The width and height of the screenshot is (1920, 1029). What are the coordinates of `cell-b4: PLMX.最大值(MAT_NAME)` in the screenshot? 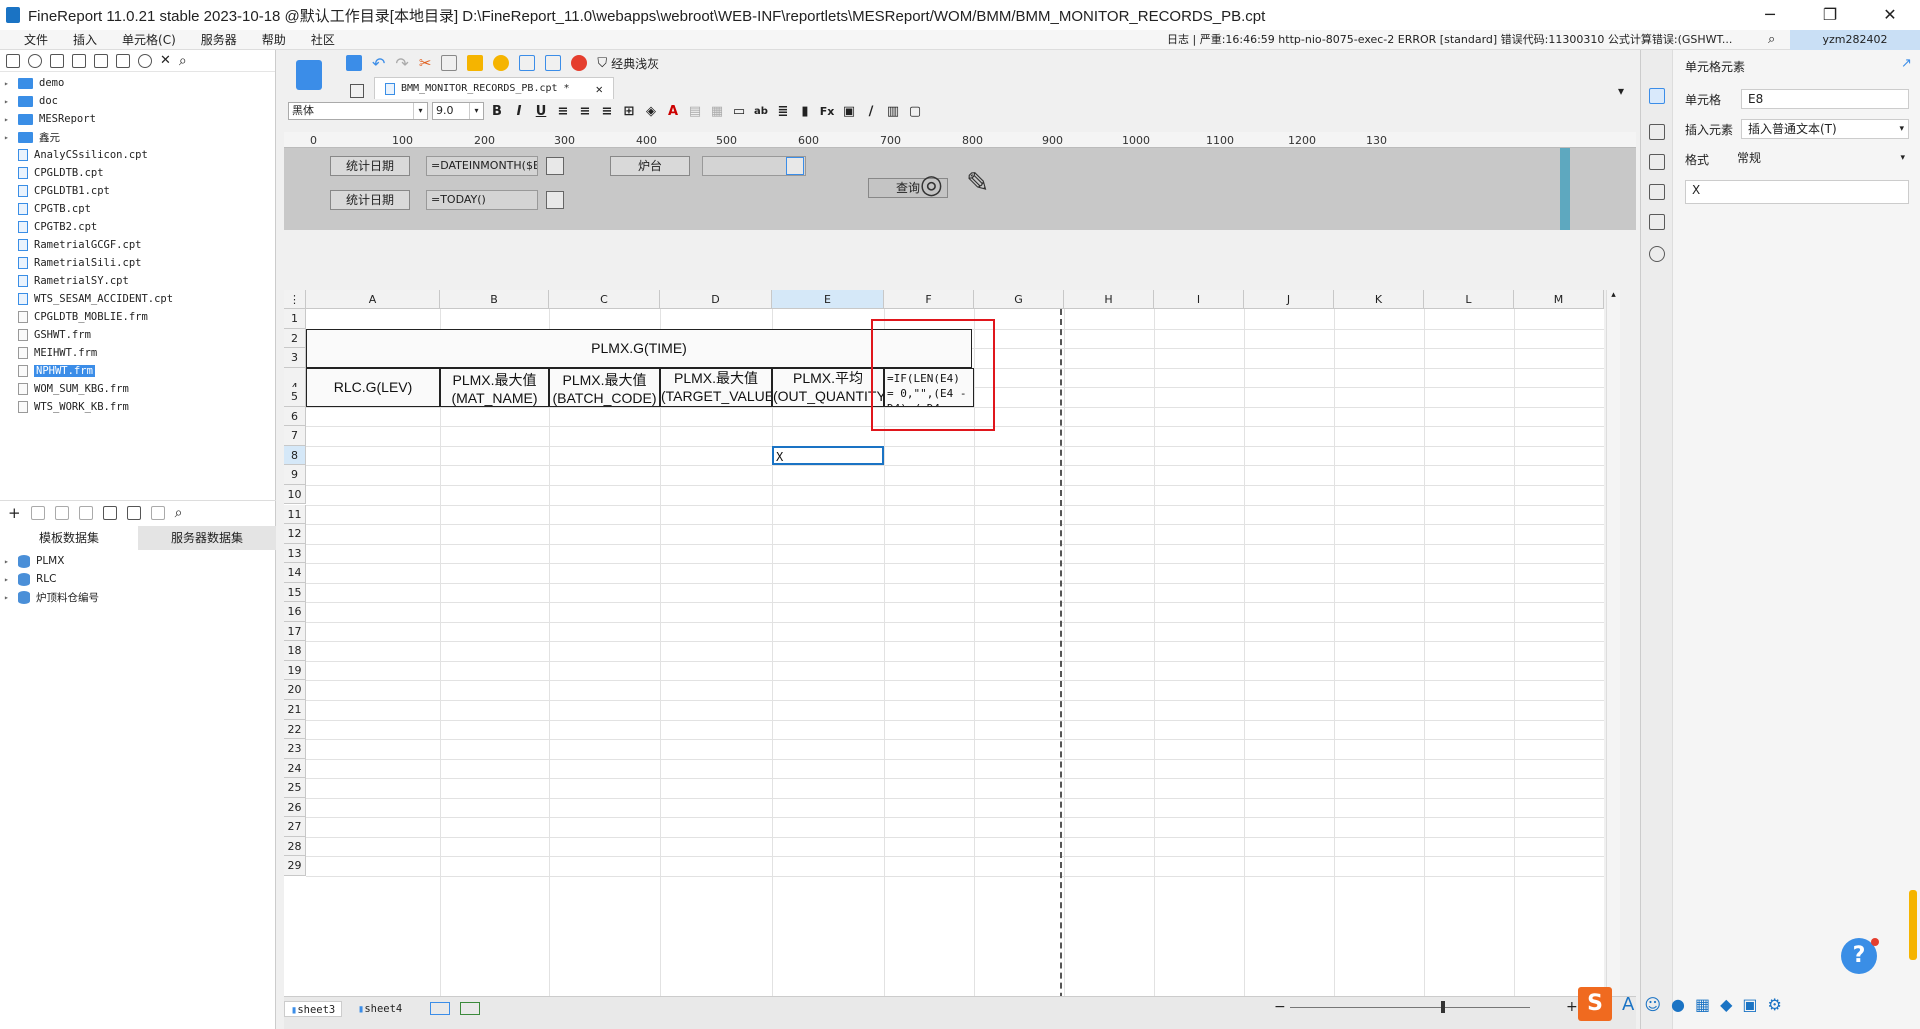 It's located at (494, 387).